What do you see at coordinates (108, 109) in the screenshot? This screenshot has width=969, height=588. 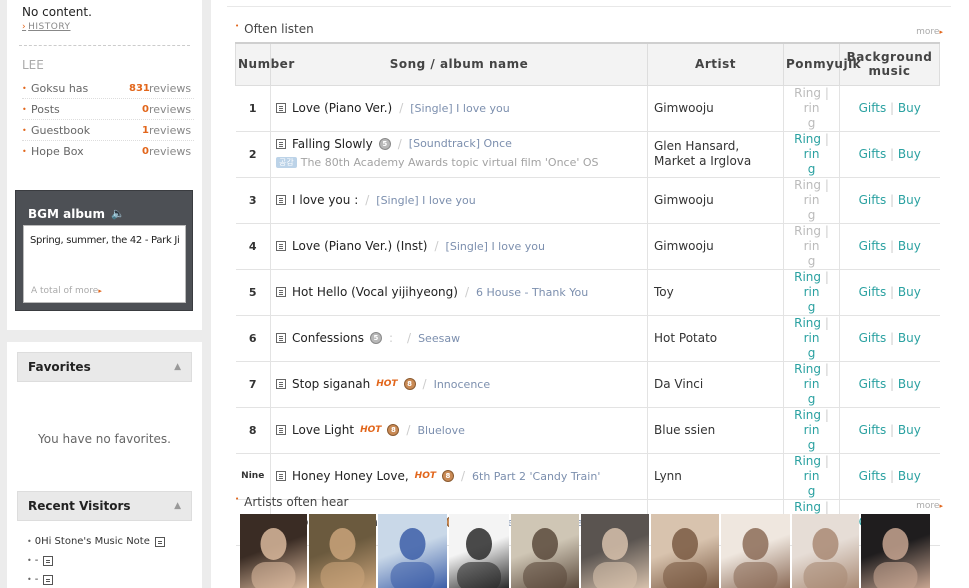 I see `stat-item: • Posts 0 reviews` at bounding box center [108, 109].